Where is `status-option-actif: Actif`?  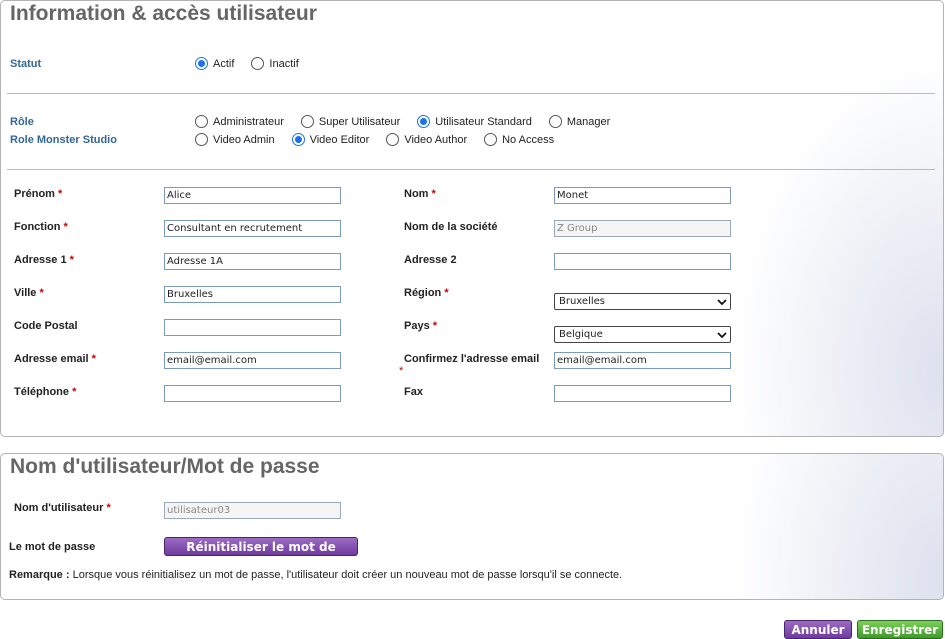 status-option-actif: Actif is located at coordinates (214, 63).